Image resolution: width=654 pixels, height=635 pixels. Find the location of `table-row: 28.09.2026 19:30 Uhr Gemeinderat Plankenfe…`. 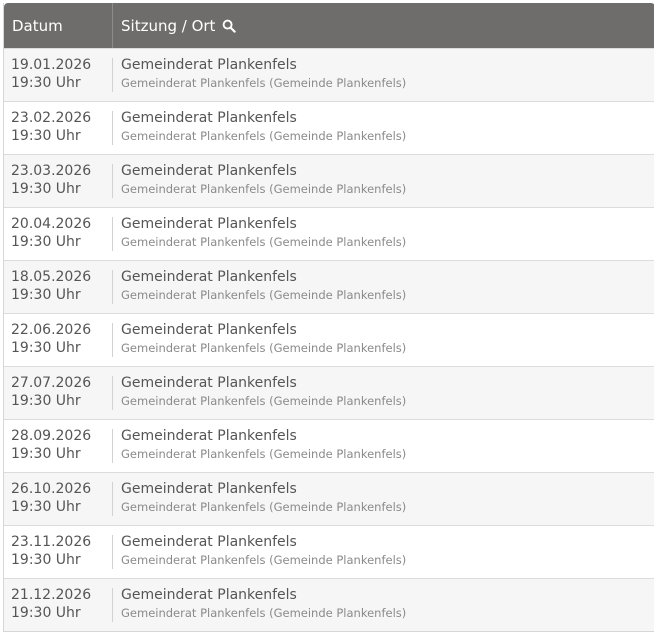

table-row: 28.09.2026 19:30 Uhr Gemeinderat Plankenfe… is located at coordinates (329, 445).